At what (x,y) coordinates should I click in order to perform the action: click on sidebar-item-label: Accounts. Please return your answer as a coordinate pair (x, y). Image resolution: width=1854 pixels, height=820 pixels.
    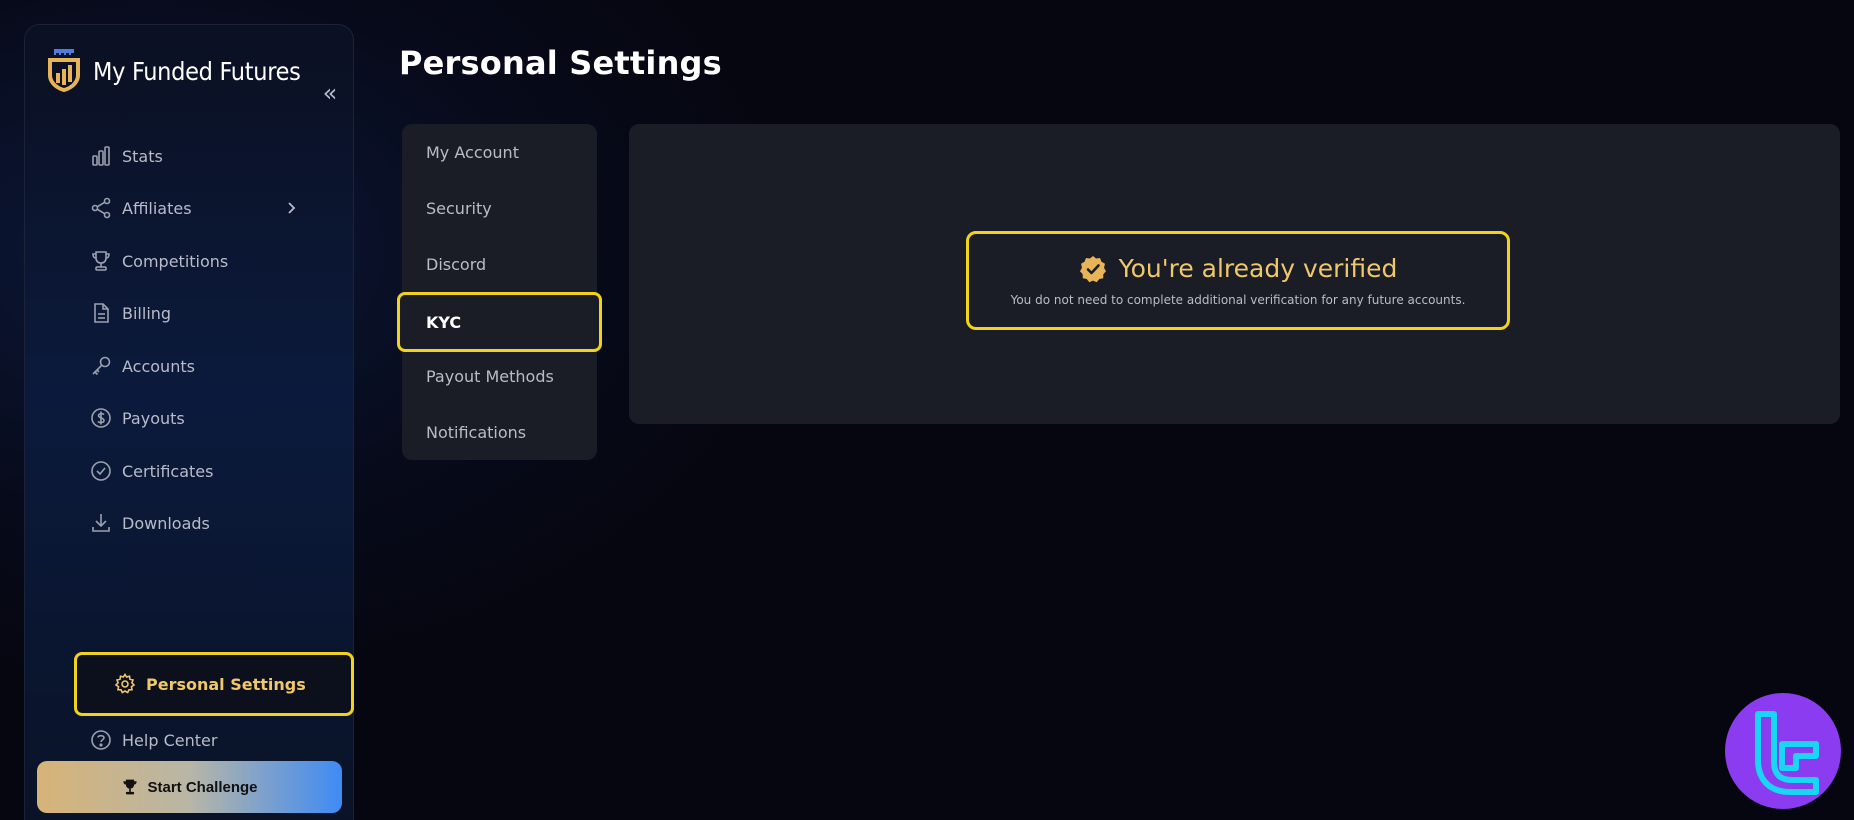
    Looking at the image, I should click on (158, 366).